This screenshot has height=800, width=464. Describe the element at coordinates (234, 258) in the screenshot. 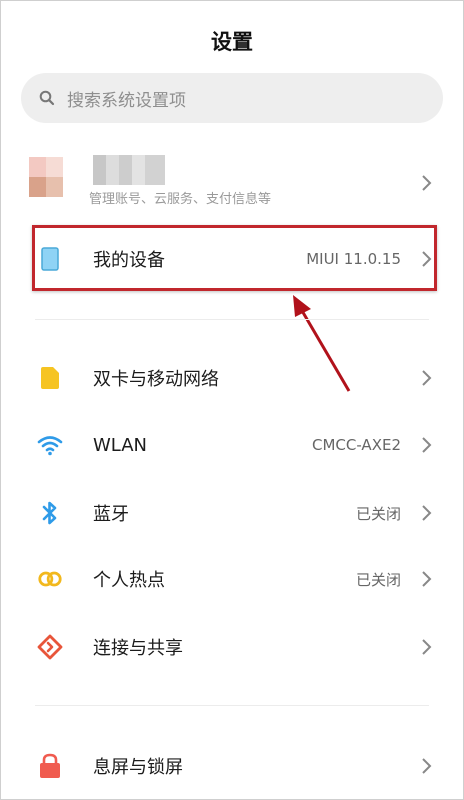

I see `highlight-box` at that location.